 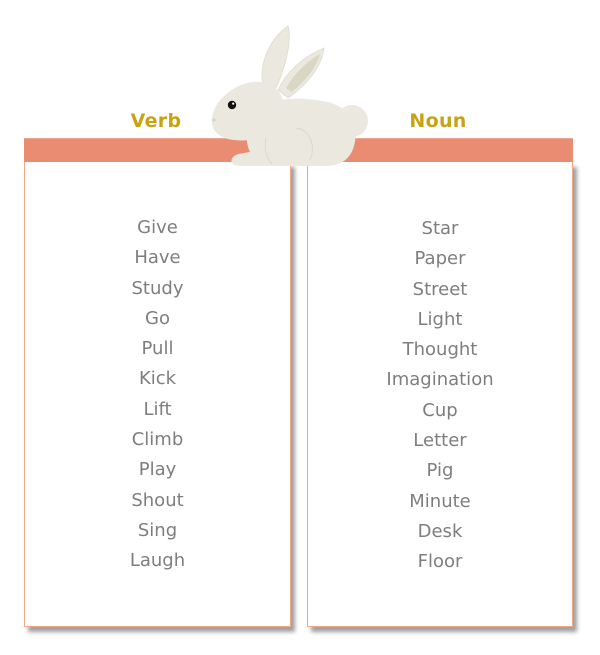 What do you see at coordinates (157, 440) in the screenshot?
I see `list-item: Climb` at bounding box center [157, 440].